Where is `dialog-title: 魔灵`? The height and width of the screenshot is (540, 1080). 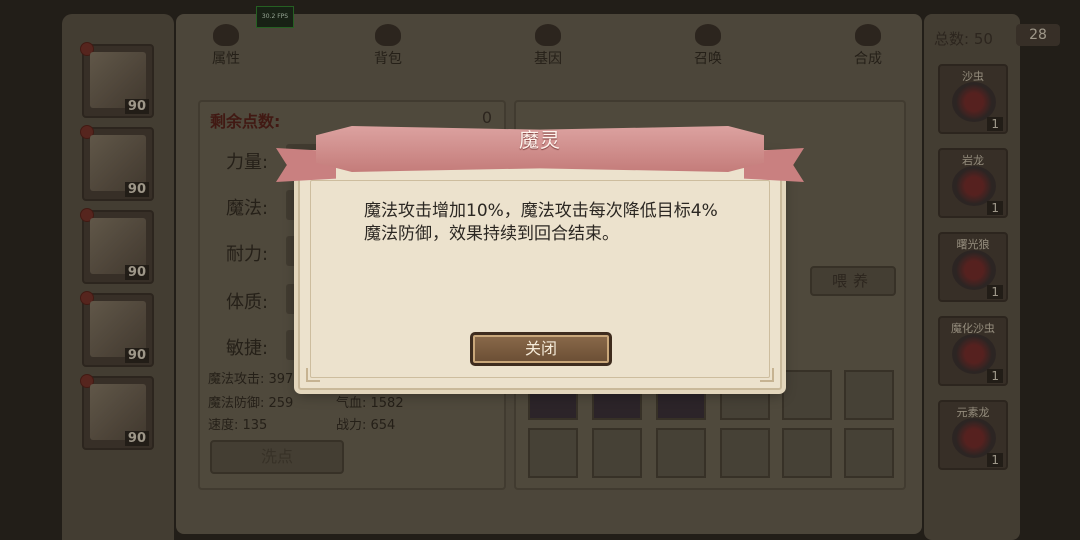
dialog-title: 魔灵 is located at coordinates (540, 140).